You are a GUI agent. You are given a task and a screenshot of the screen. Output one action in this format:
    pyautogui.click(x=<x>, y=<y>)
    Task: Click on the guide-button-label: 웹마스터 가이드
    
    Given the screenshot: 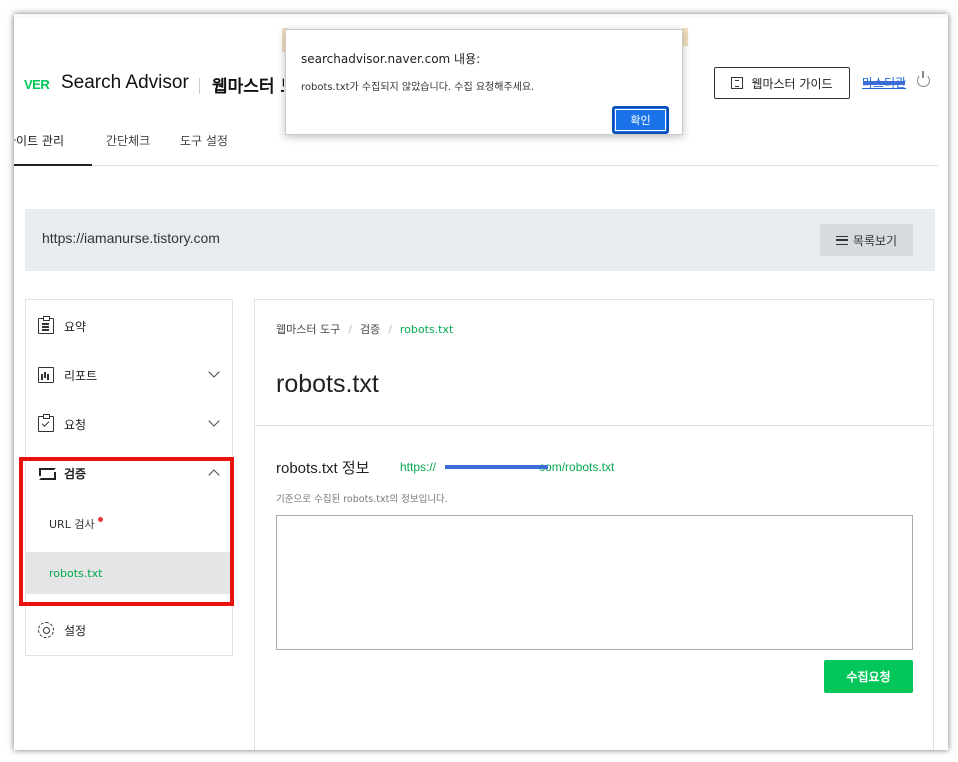 What is the action you would take?
    pyautogui.click(x=792, y=83)
    